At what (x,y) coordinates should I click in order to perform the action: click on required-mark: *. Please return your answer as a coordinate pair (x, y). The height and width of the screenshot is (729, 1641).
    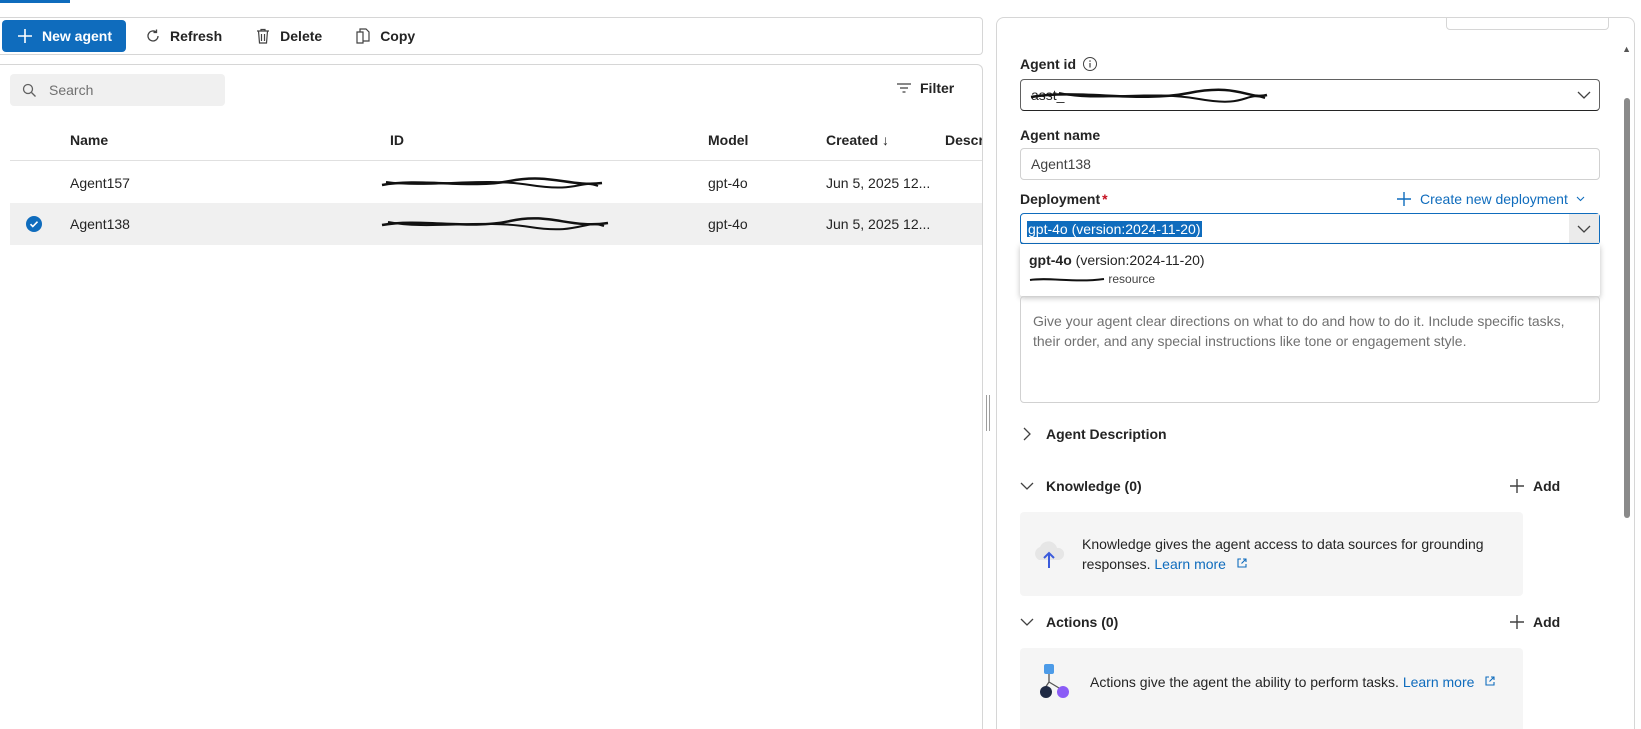
    Looking at the image, I should click on (1105, 199).